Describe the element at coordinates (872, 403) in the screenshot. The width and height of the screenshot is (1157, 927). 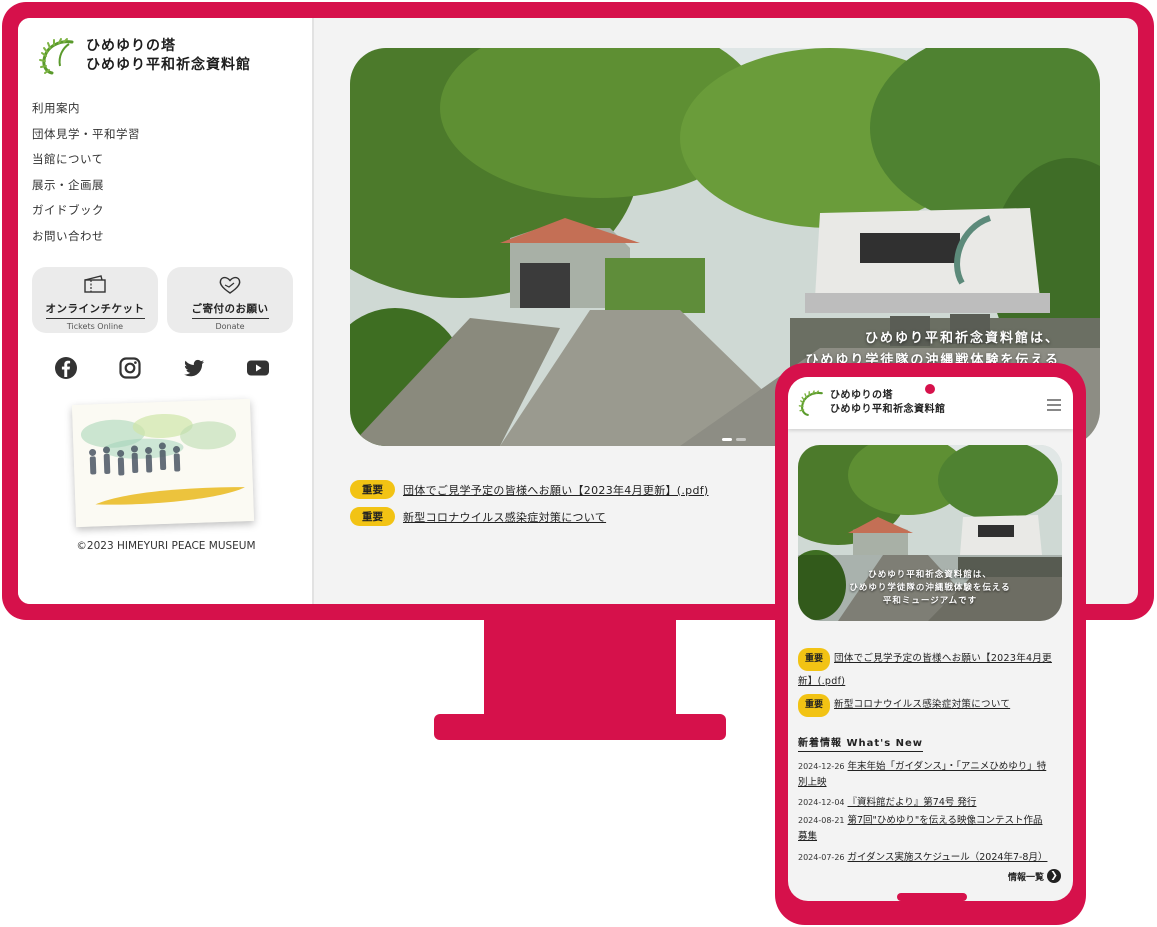
I see `phone-site-logo: ひめゆりの塔 ひめゆり平和祈念資料館` at that location.